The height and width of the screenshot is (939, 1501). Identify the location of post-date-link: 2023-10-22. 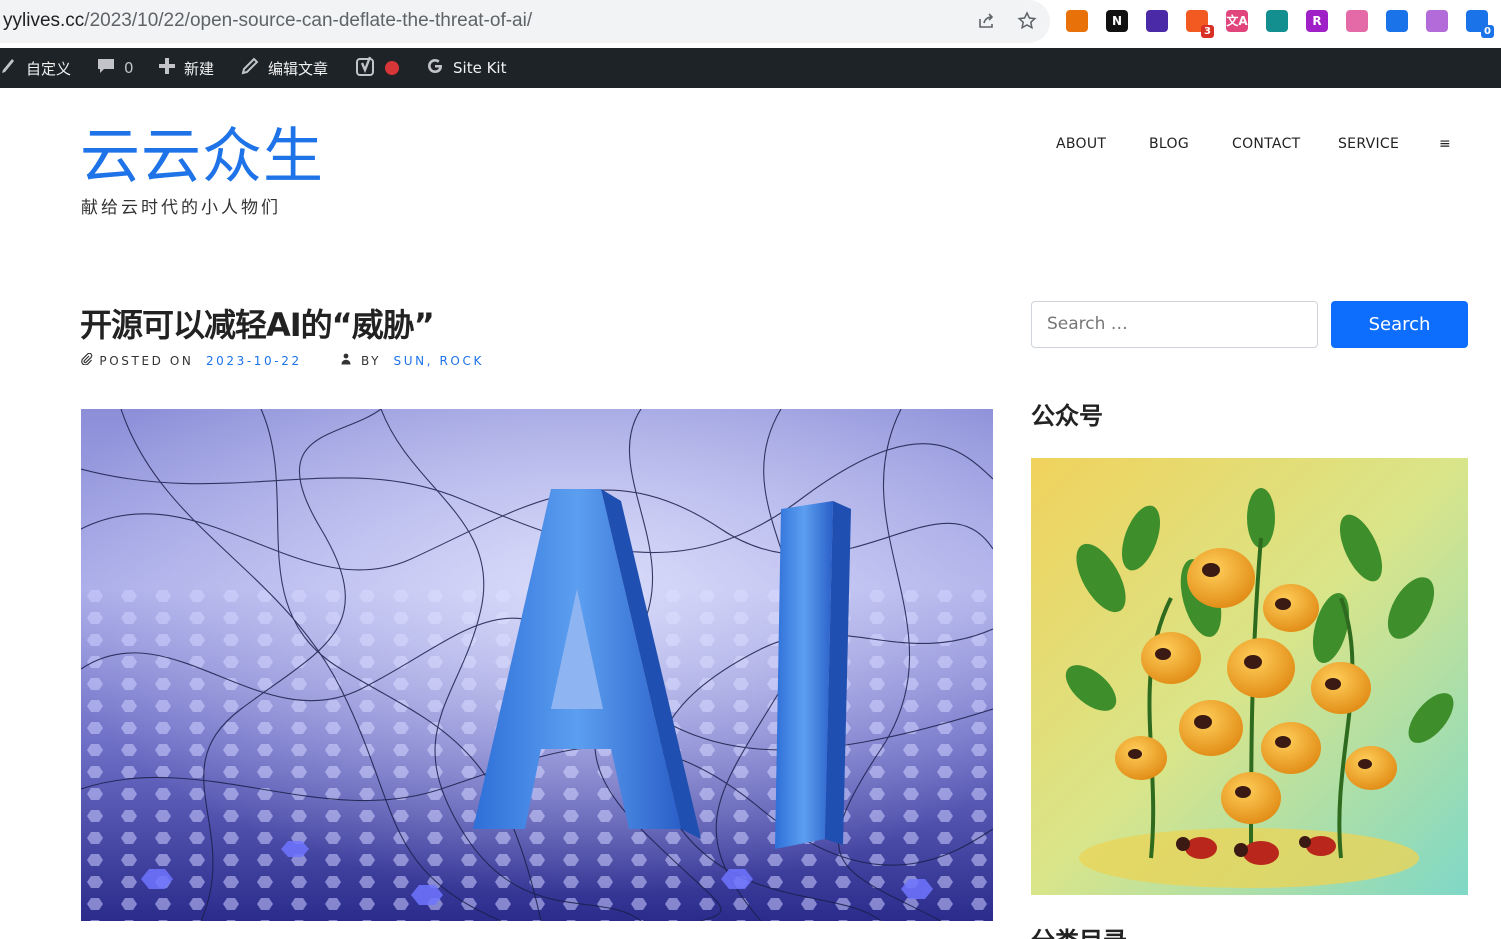
(254, 361).